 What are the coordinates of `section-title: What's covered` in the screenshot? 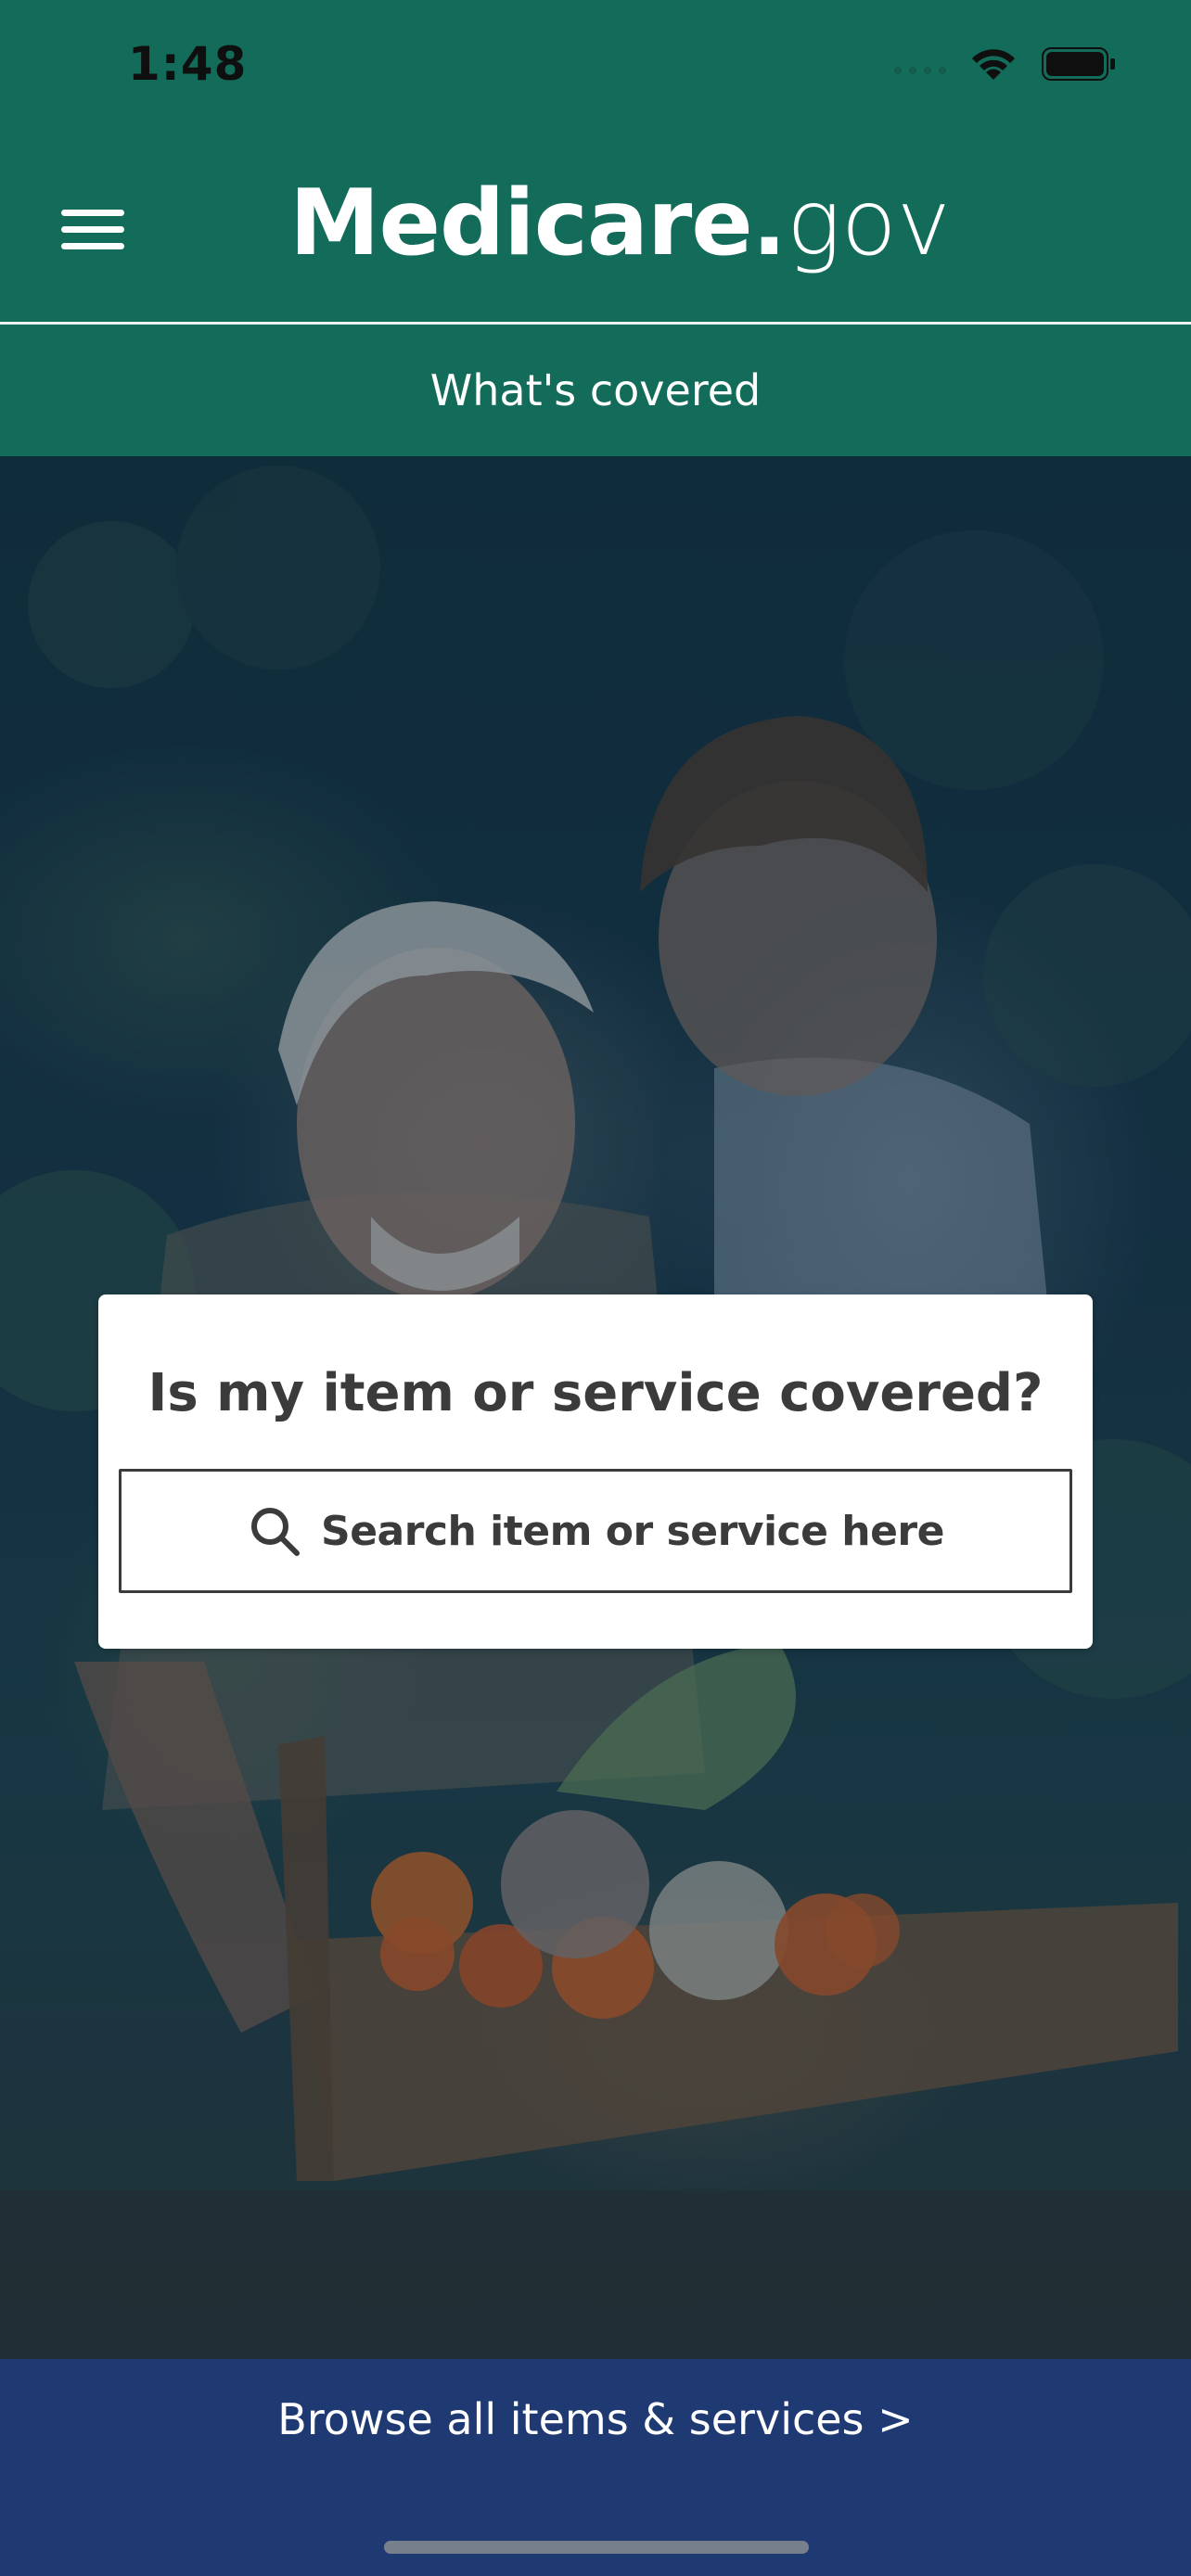 It's located at (595, 390).